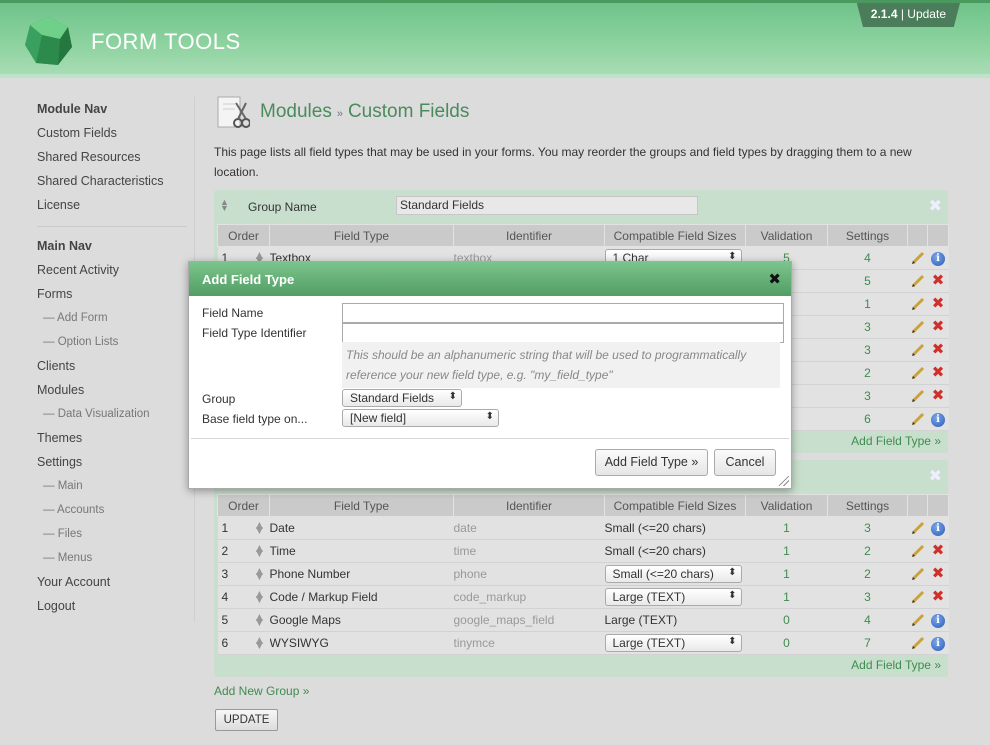 The width and height of the screenshot is (990, 745). Describe the element at coordinates (112, 297) in the screenshot. I see `nav-item-1: Forms` at that location.